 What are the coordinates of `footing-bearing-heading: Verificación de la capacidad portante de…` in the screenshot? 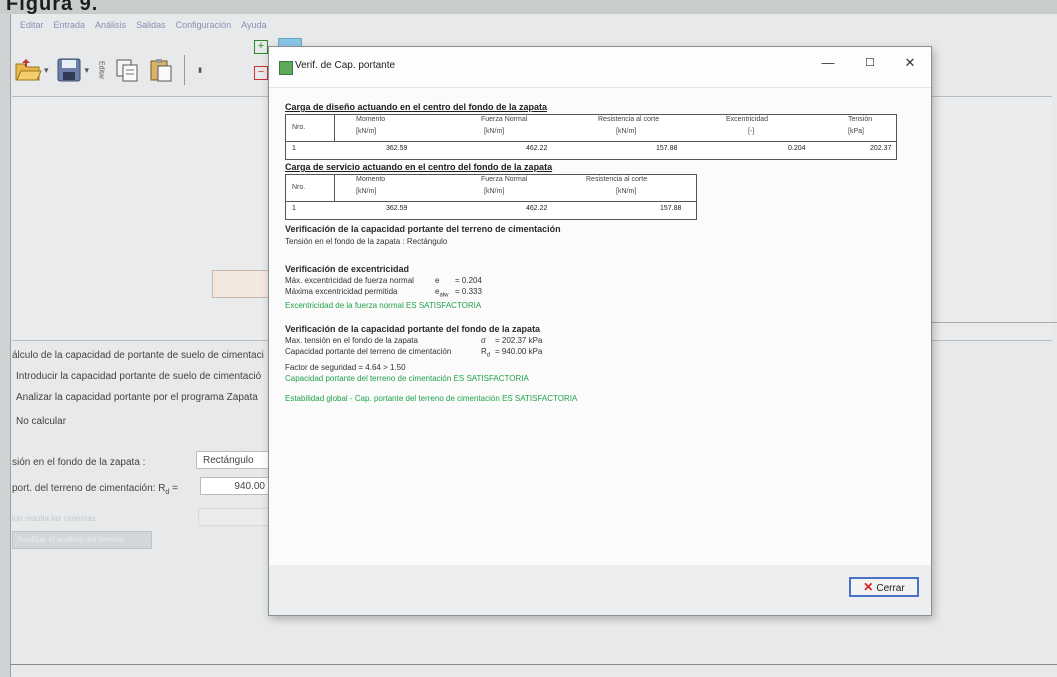 It's located at (413, 329).